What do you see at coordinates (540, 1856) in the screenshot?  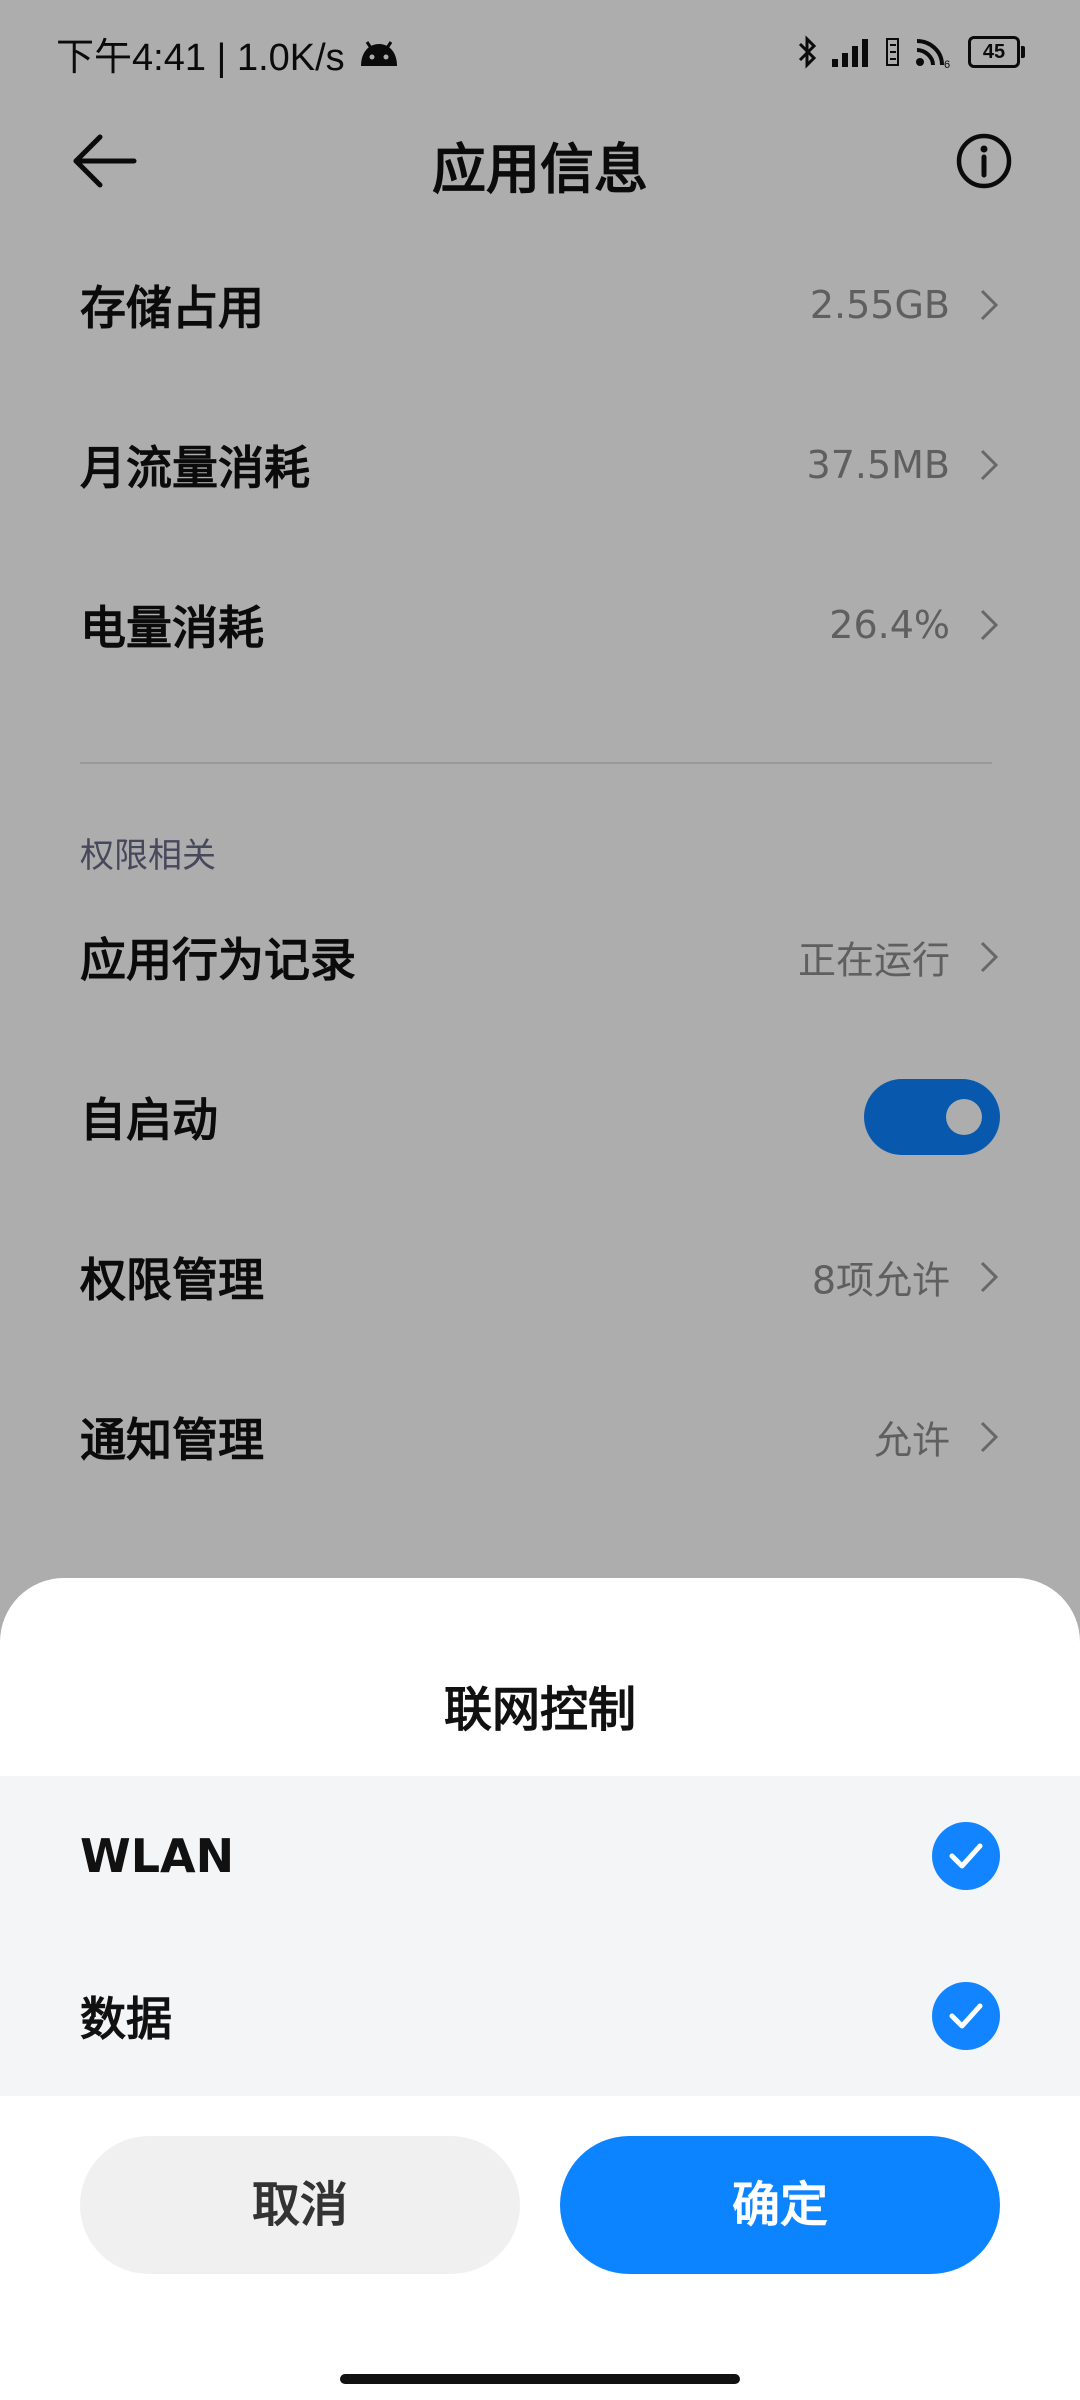 I see `option-wlan: WLAN` at bounding box center [540, 1856].